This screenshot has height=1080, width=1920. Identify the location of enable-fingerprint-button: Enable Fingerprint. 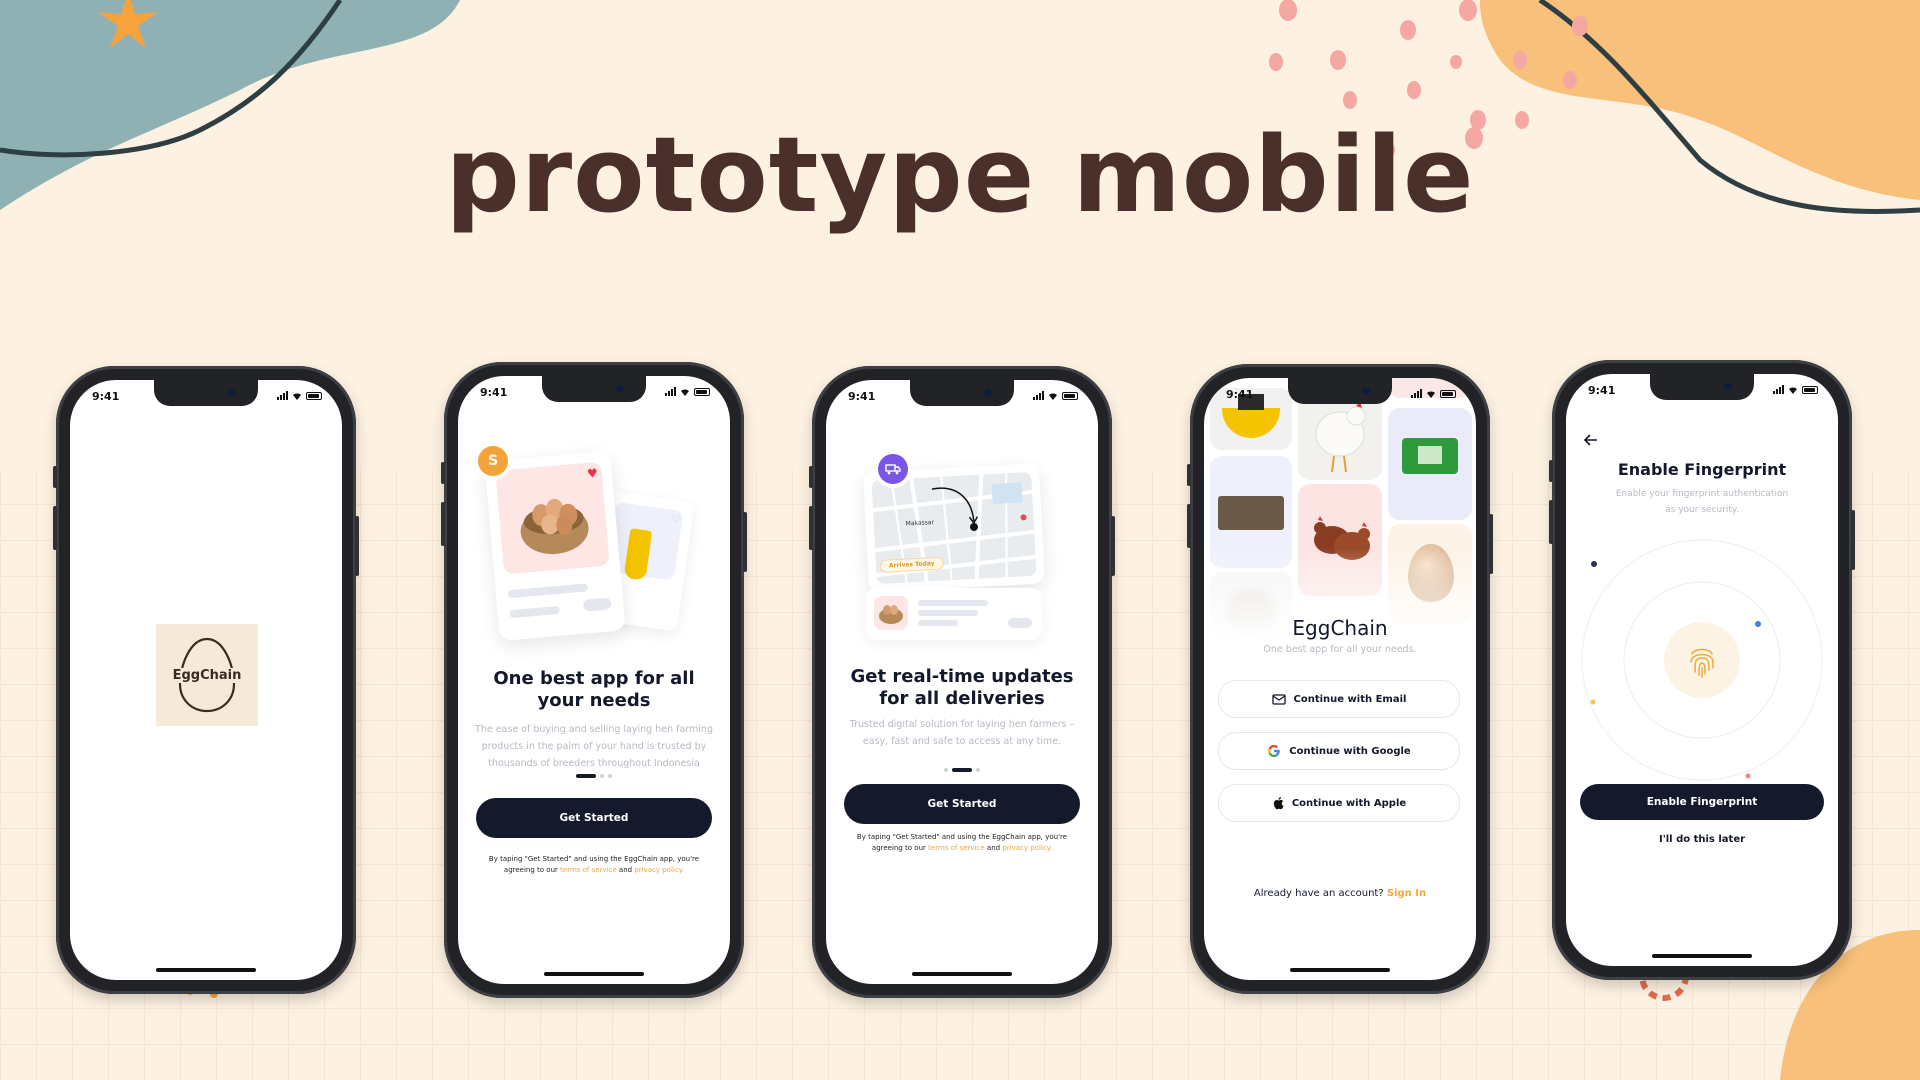
(1702, 802).